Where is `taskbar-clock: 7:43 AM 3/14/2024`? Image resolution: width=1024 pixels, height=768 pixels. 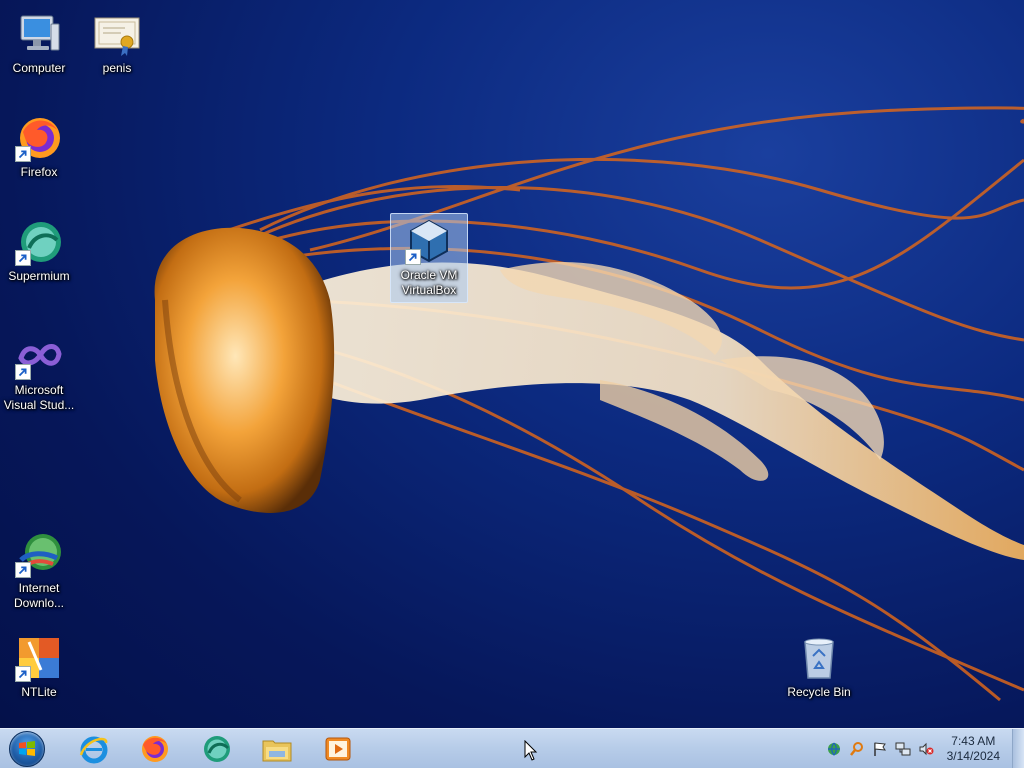 taskbar-clock: 7:43 AM 3/14/2024 is located at coordinates (973, 749).